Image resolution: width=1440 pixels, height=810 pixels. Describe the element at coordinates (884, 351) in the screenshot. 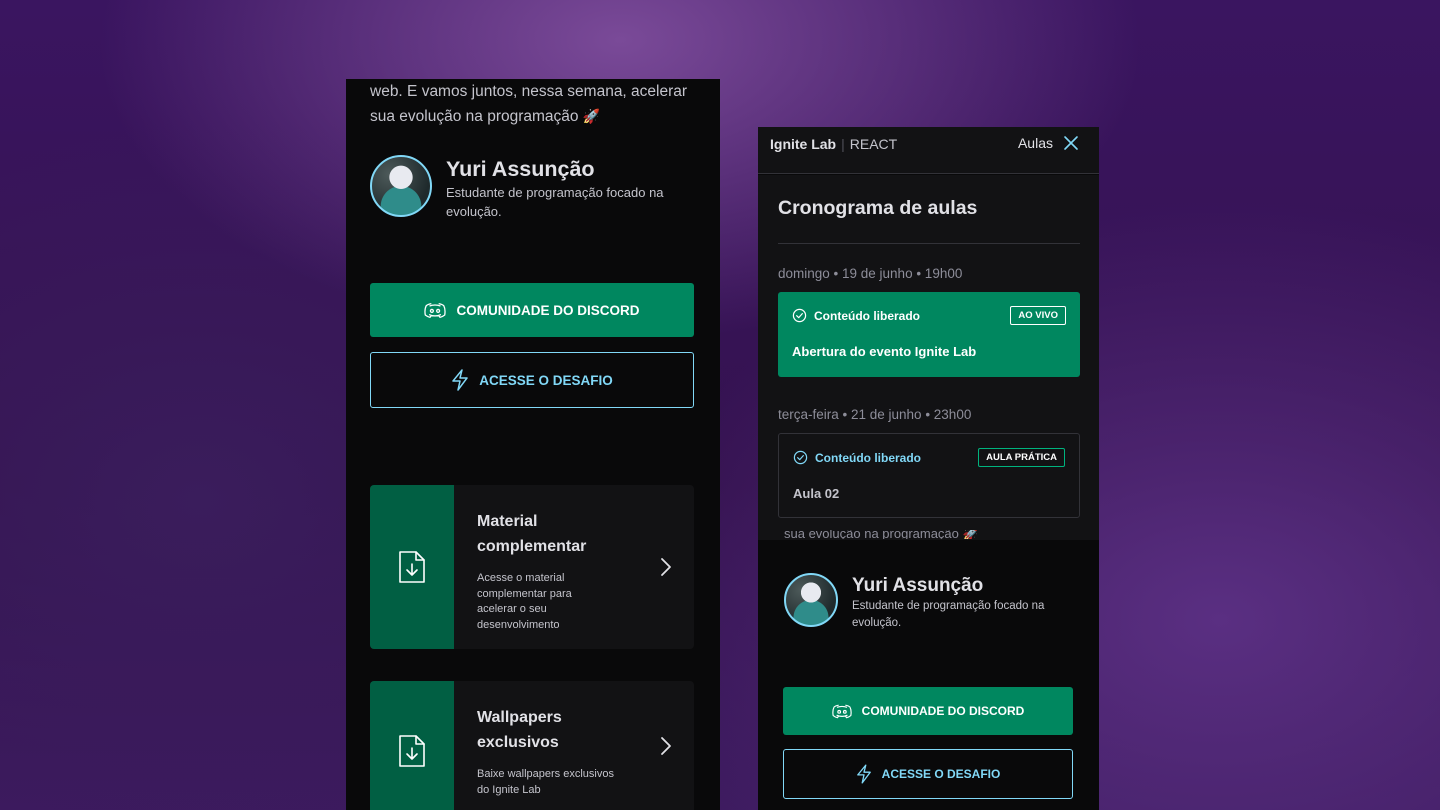

I see `lesson-title: Abertura do evento Ignite Lab` at that location.